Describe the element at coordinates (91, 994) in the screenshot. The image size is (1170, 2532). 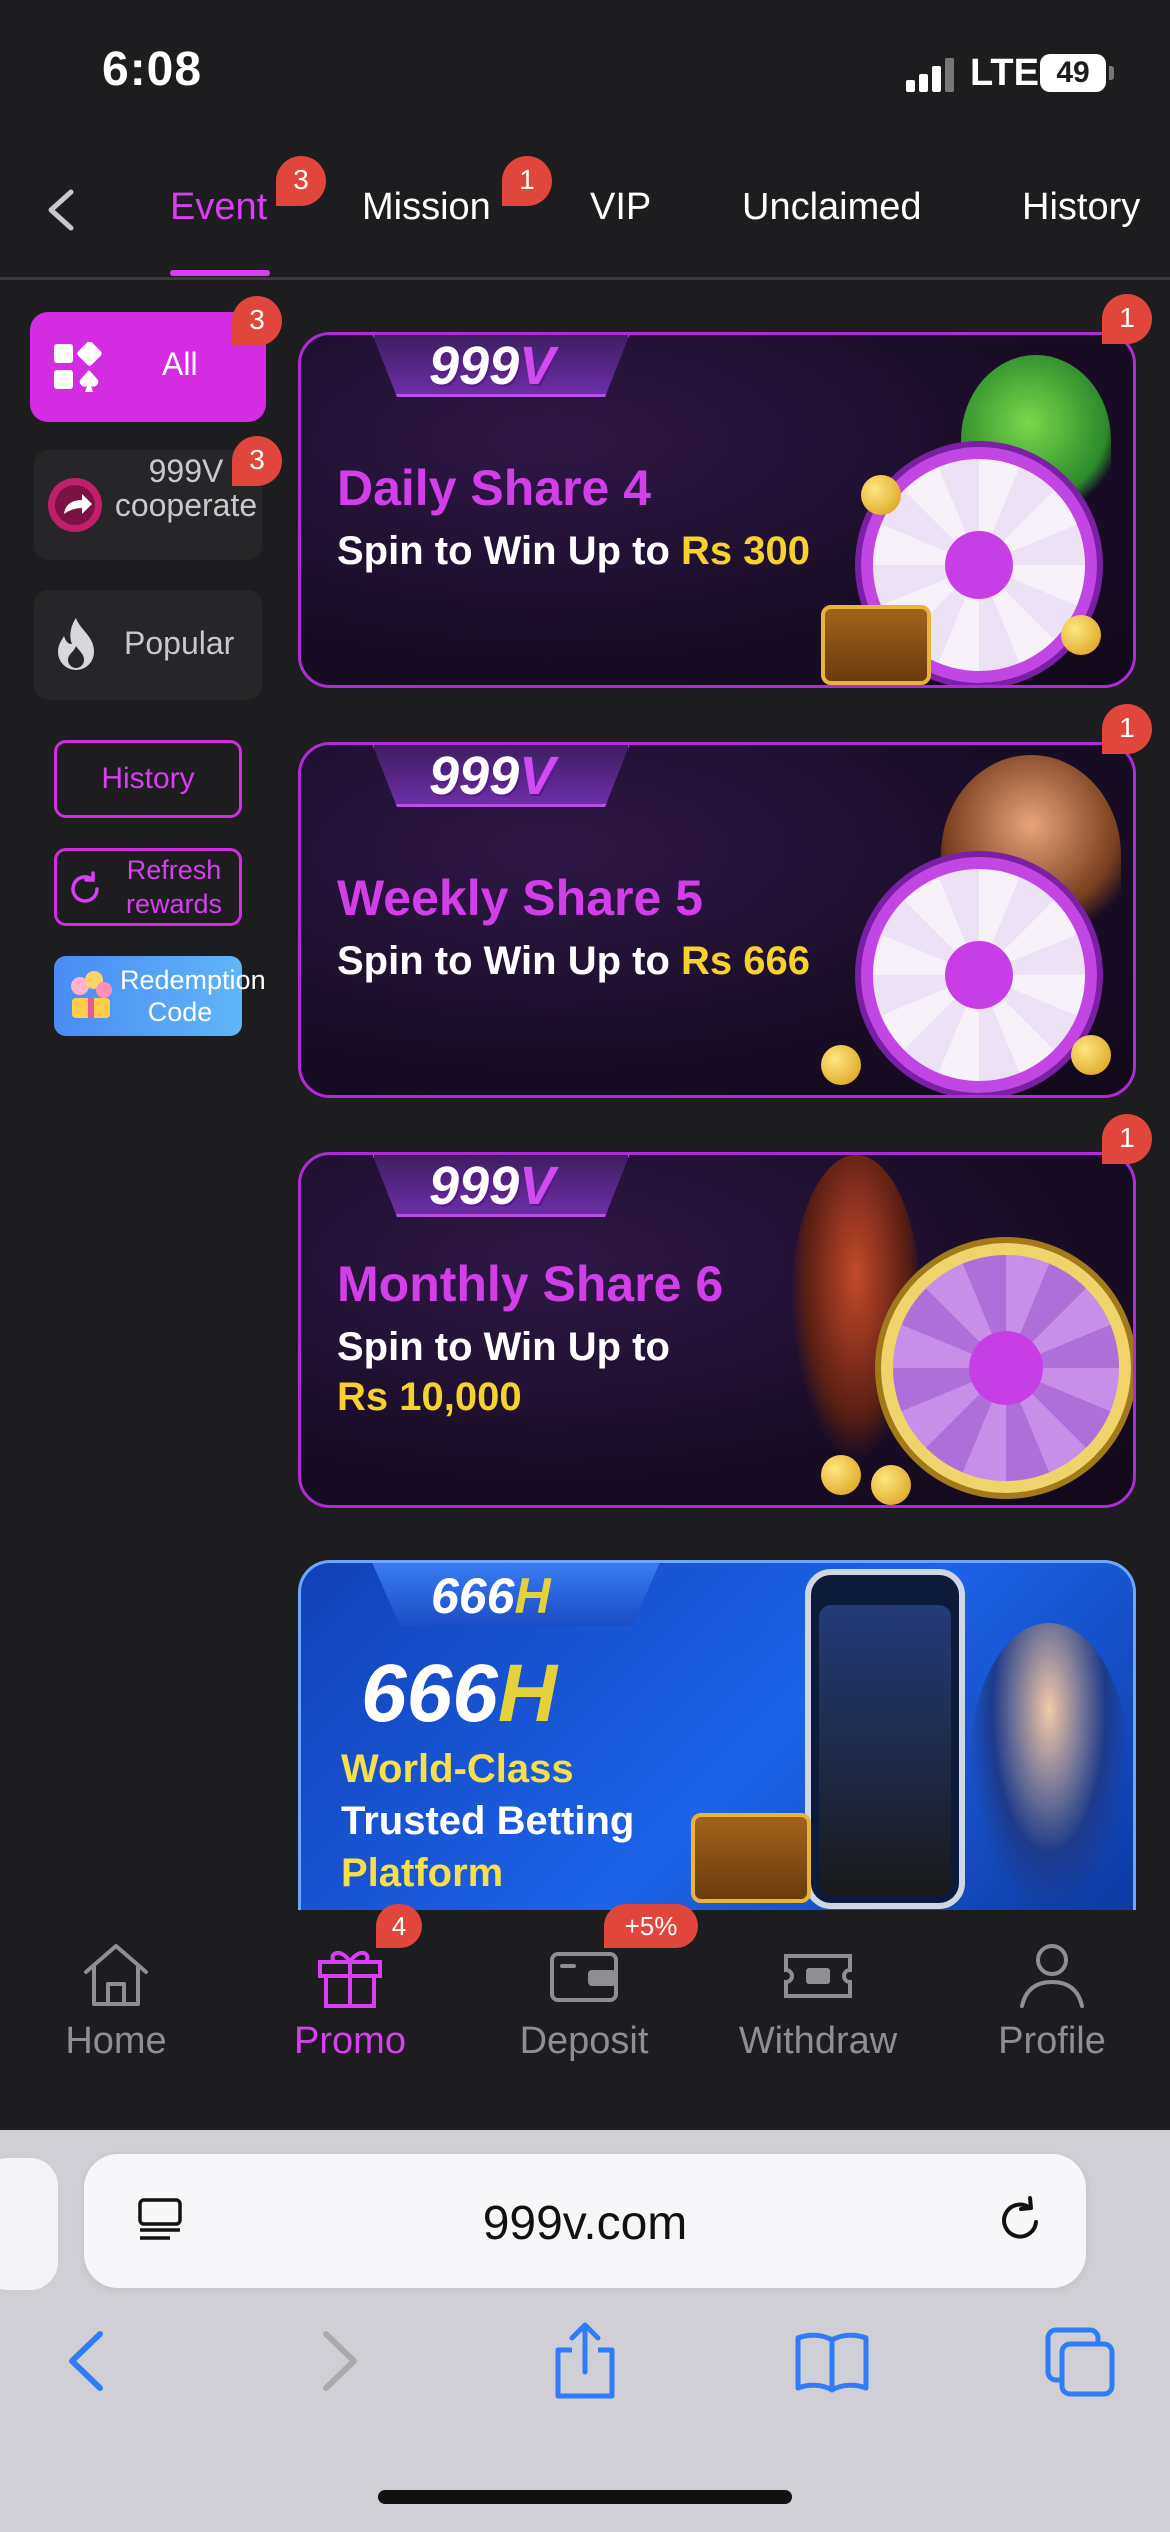
I see `flower-gift-icon` at that location.